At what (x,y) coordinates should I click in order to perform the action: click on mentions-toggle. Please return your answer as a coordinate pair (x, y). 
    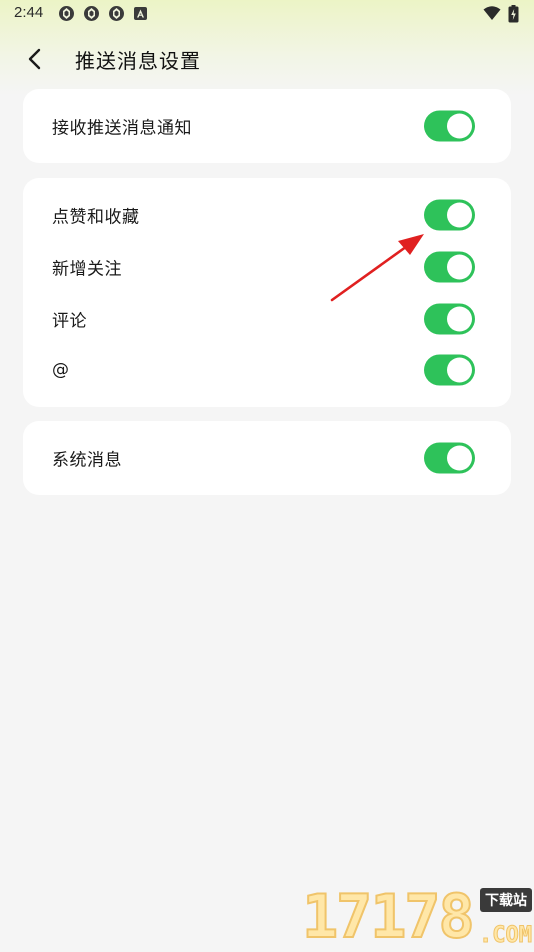
    Looking at the image, I should click on (449, 370).